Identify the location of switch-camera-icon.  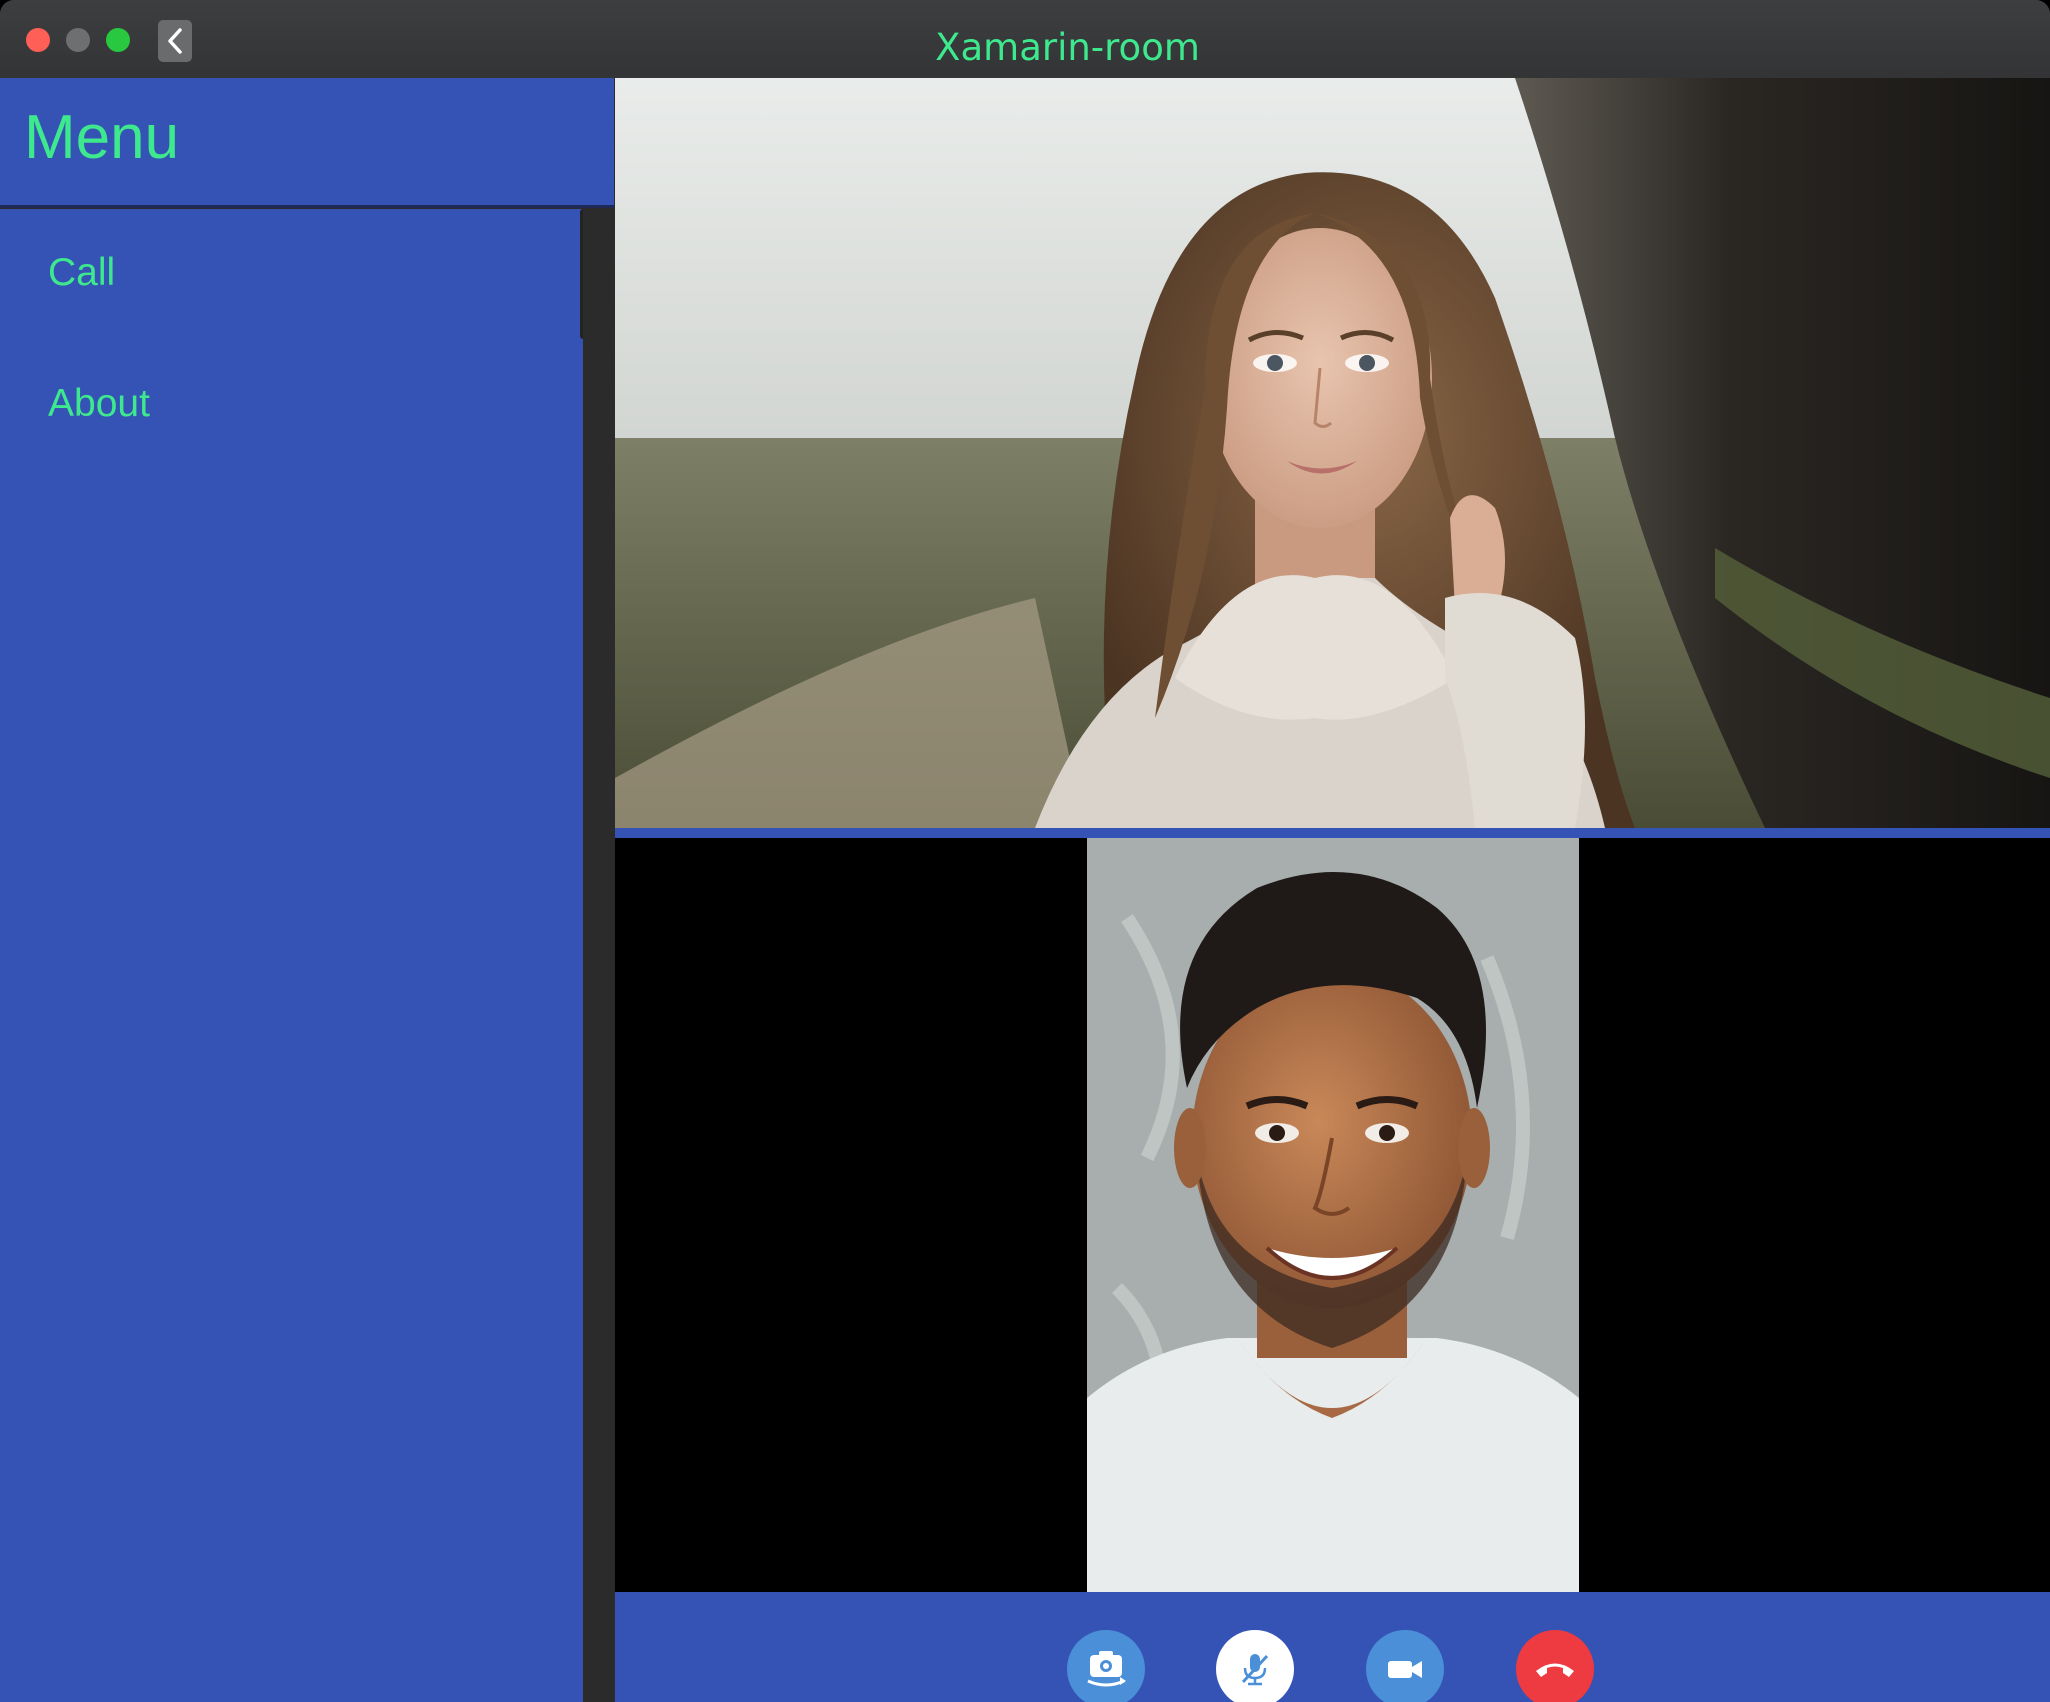
(1106, 1669).